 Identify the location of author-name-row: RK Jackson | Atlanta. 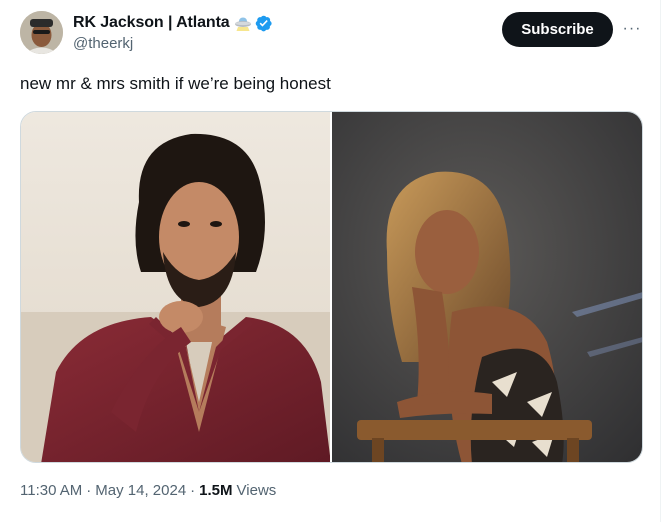
(173, 23).